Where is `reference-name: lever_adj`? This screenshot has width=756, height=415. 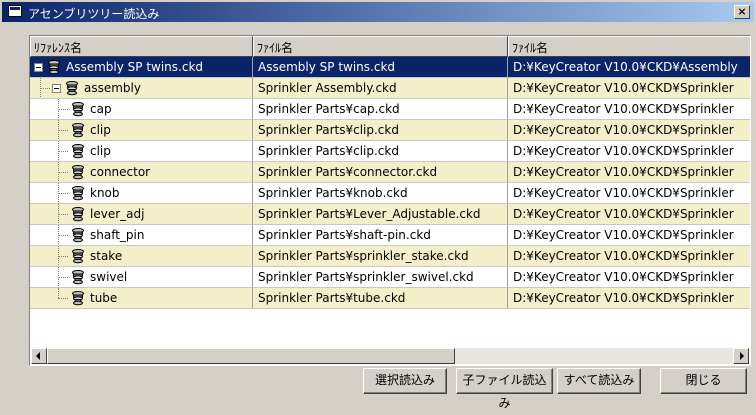 reference-name: lever_adj is located at coordinates (117, 214).